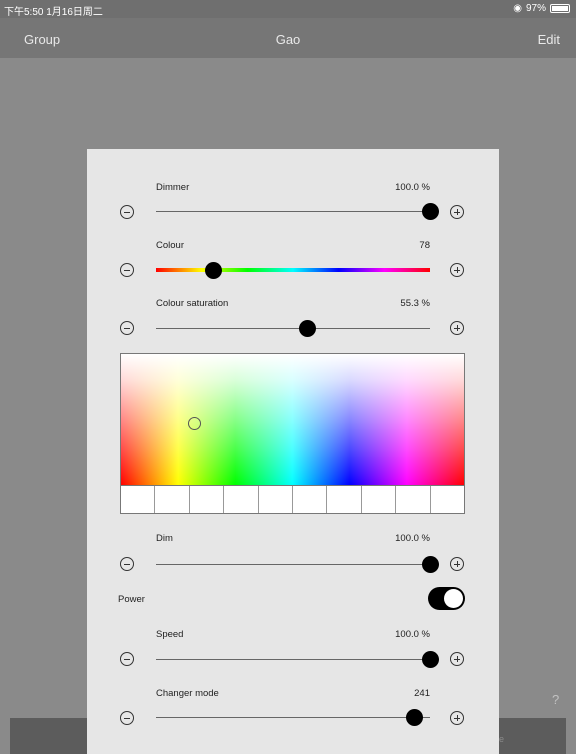 This screenshot has width=576, height=754. What do you see at coordinates (131, 599) in the screenshot?
I see `power-label: Power` at bounding box center [131, 599].